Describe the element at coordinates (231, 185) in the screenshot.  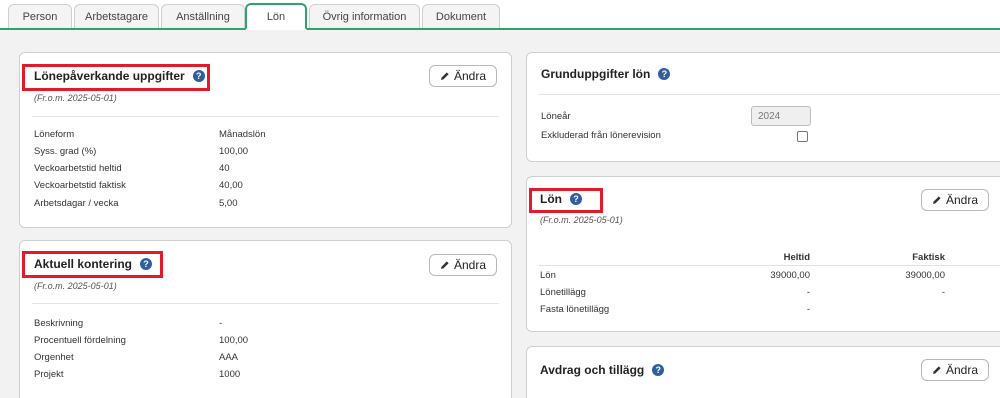
I see `row-value: 40,00` at that location.